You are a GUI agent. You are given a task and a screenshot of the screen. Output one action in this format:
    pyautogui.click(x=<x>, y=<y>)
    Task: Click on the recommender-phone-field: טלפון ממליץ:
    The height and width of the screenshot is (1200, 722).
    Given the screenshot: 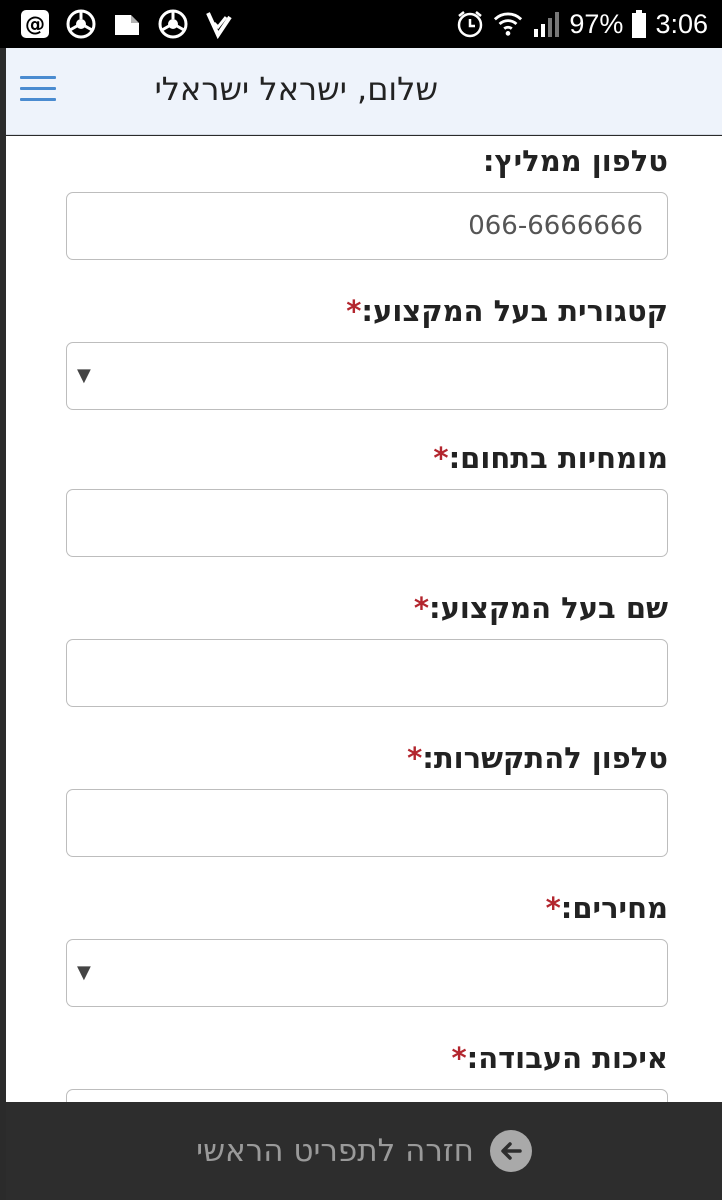 What is the action you would take?
    pyautogui.click(x=367, y=161)
    